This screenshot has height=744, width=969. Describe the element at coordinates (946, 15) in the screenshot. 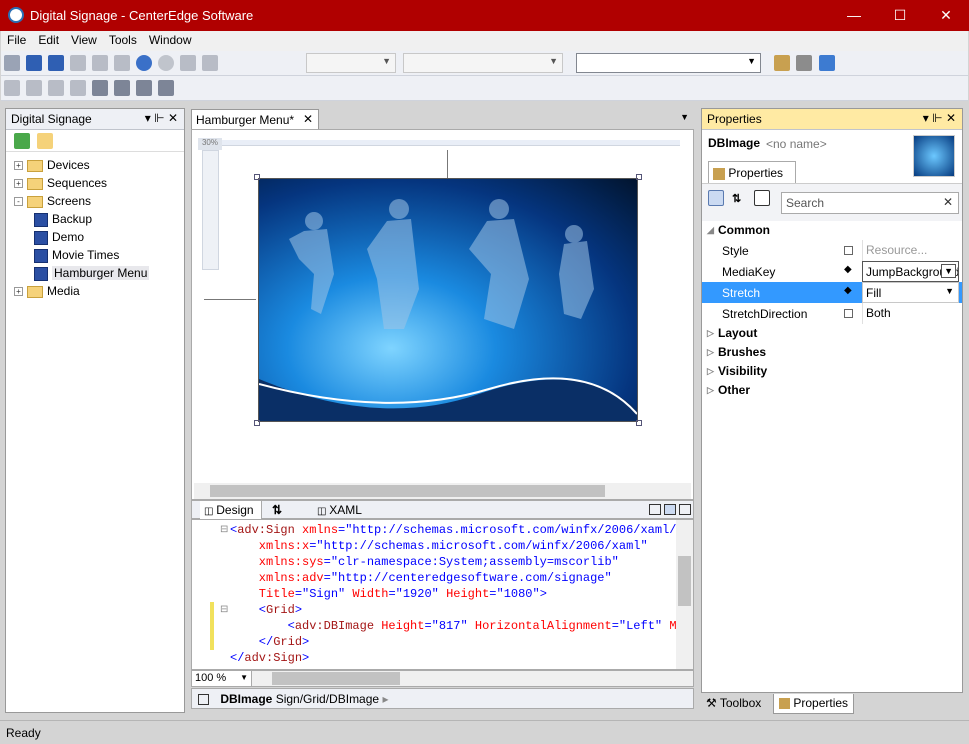

I see `close-button: ✕` at that location.